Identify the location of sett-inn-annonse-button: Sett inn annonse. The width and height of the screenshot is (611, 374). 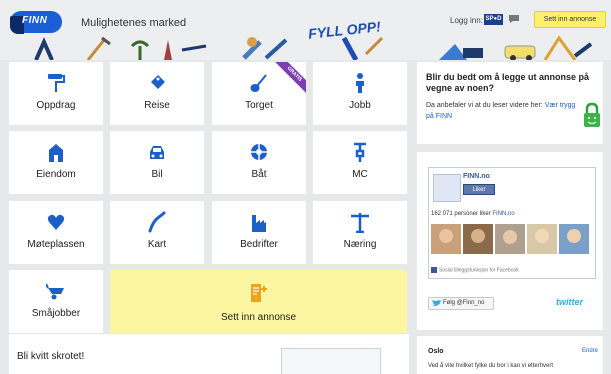
(570, 19).